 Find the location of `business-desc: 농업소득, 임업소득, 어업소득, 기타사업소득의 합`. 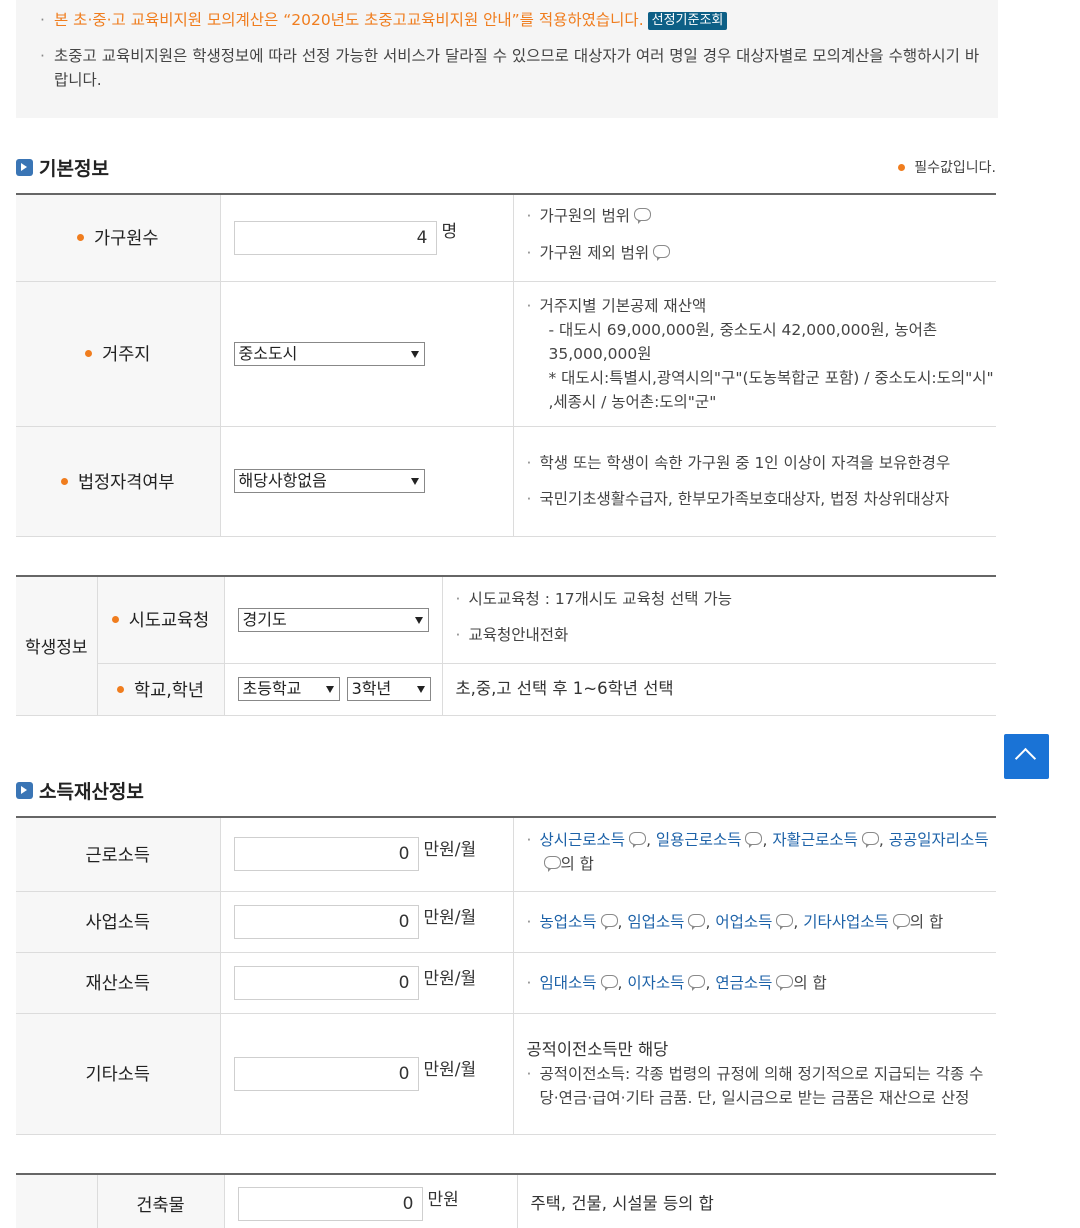

business-desc: 농업소득, 임업소득, 어업소득, 기타사업소득의 합 is located at coordinates (762, 922).